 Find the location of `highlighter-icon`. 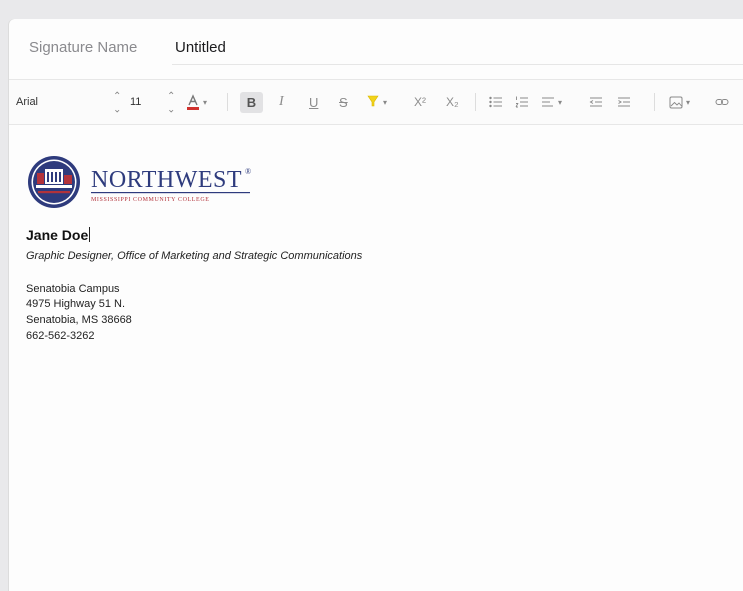

highlighter-icon is located at coordinates (373, 101).